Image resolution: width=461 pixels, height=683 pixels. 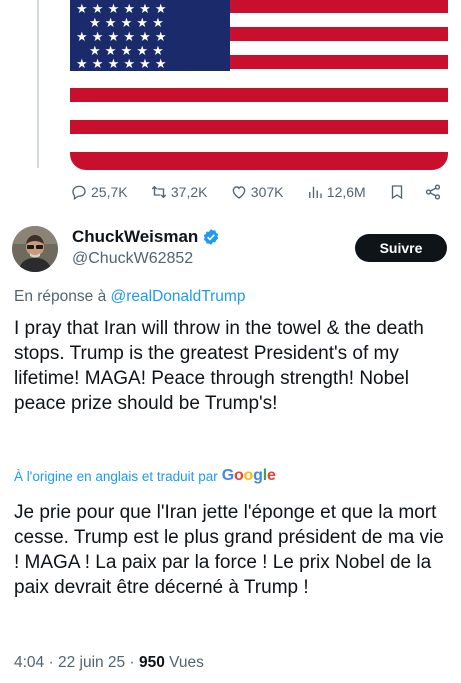 I want to click on tweet-action-bar: 25,7K 37,2K 307K 12,6M, so click(x=256, y=192).